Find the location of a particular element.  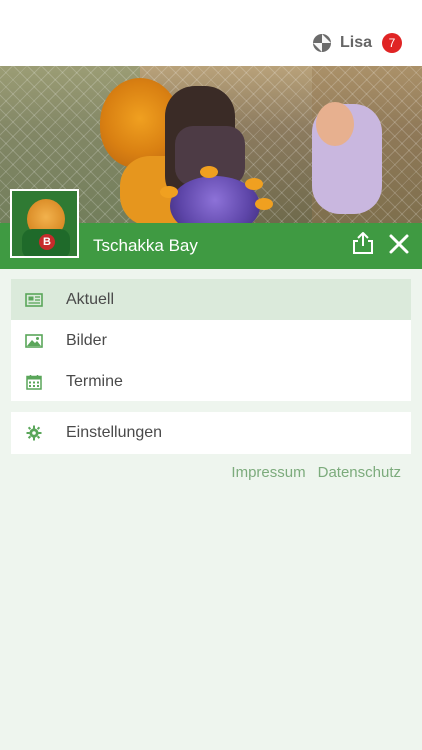

menu-label-bilder: Bilder is located at coordinates (86, 340).